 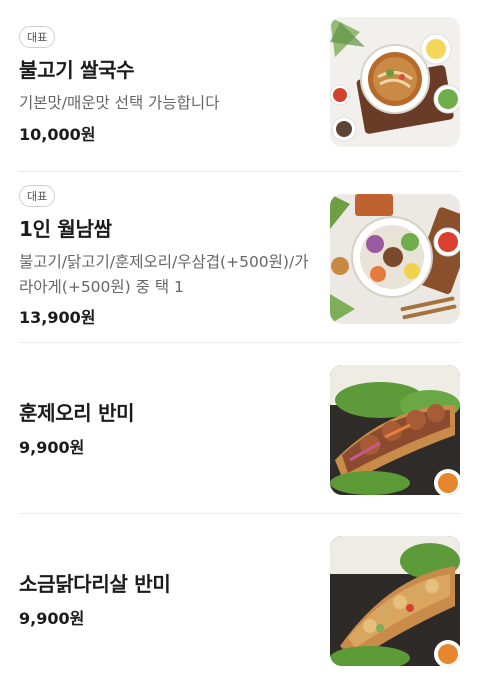 I want to click on menu-item-price: 10,000원, so click(x=57, y=134).